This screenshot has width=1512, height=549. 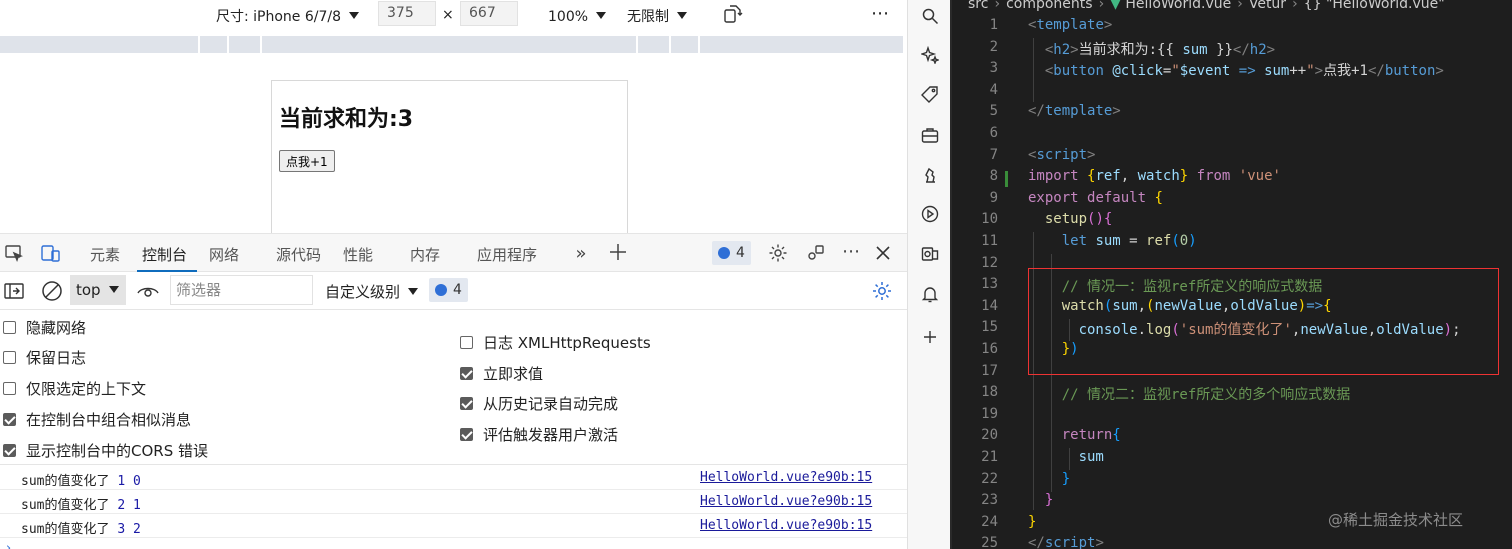 What do you see at coordinates (489, 13) in the screenshot?
I see `height-input: 667` at bounding box center [489, 13].